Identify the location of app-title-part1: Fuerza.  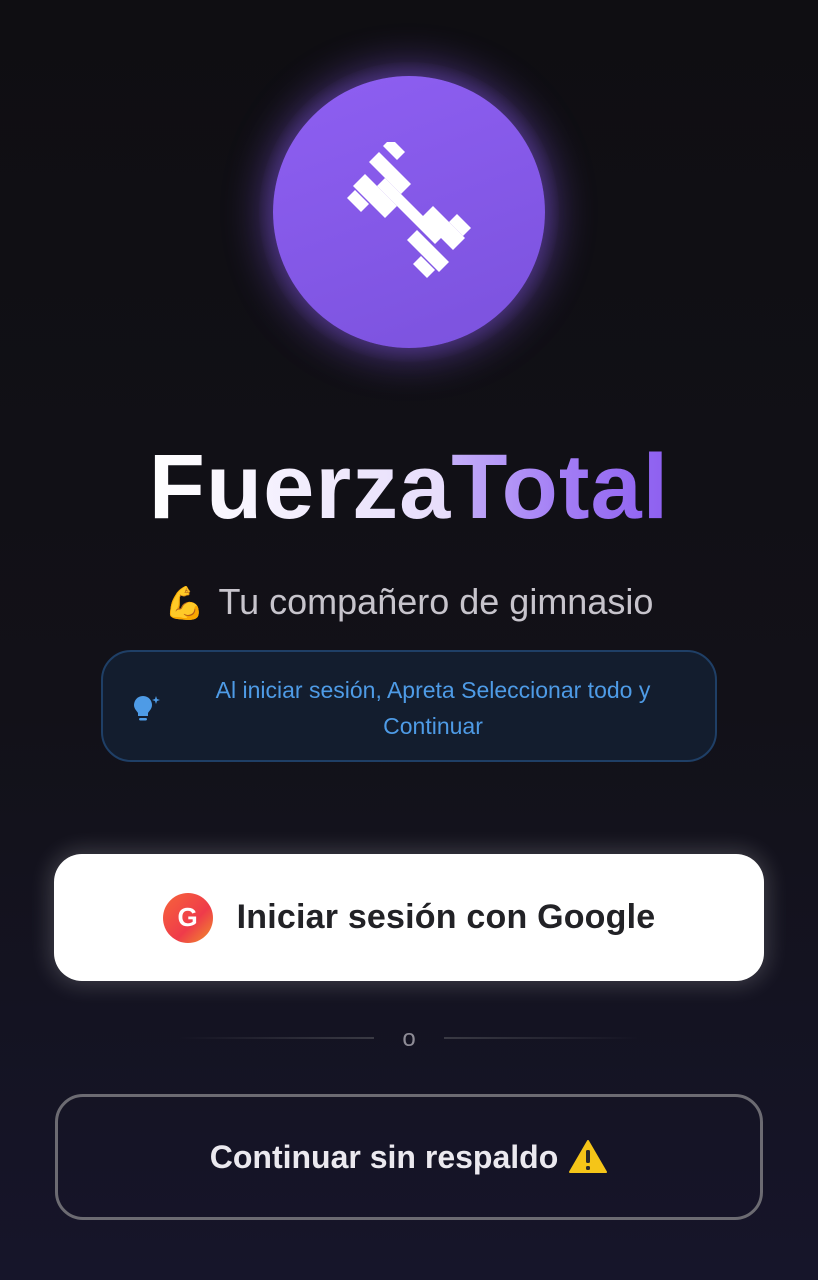
(300, 487).